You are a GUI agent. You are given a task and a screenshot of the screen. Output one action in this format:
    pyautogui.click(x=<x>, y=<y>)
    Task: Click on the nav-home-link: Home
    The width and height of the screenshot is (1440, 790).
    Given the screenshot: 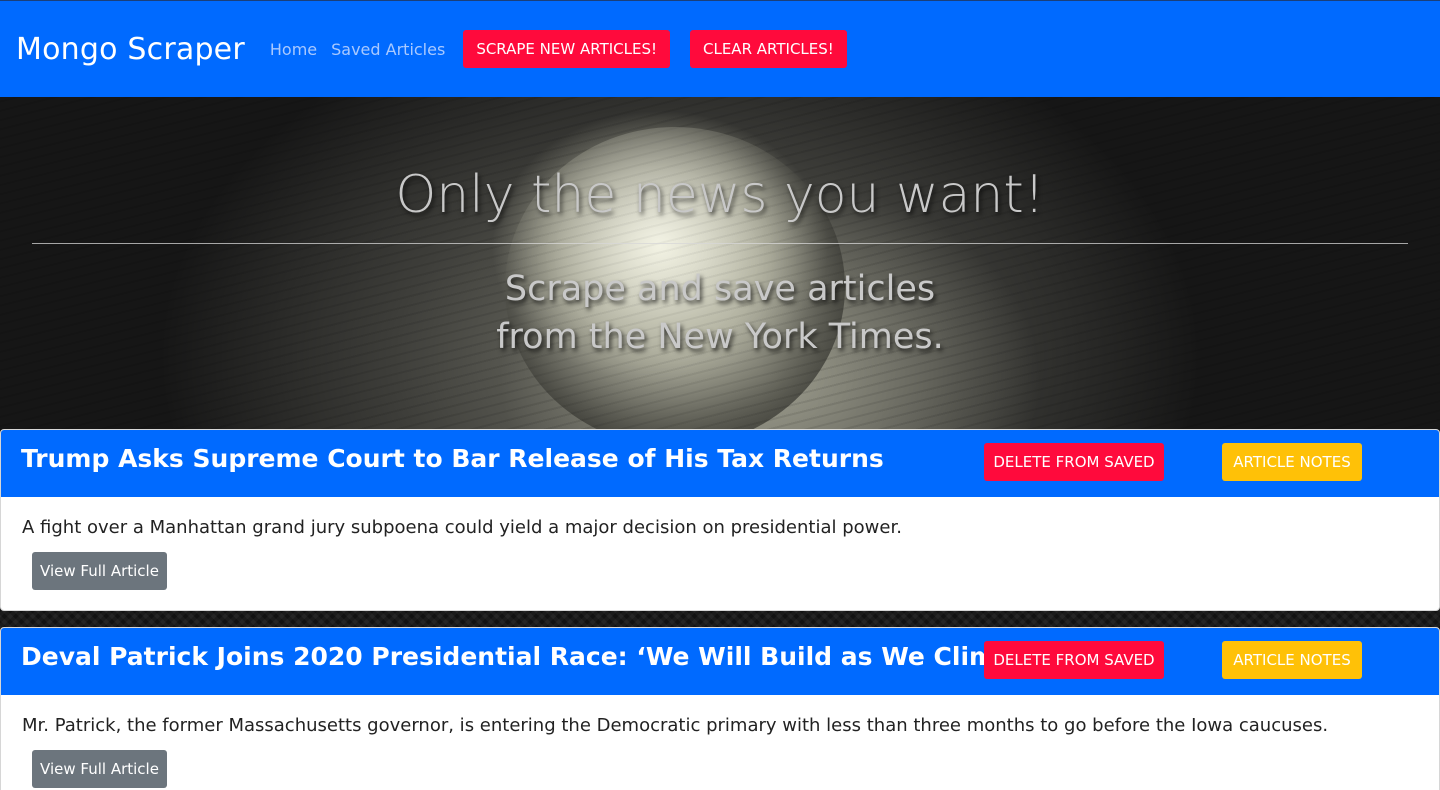 What is the action you would take?
    pyautogui.click(x=293, y=49)
    